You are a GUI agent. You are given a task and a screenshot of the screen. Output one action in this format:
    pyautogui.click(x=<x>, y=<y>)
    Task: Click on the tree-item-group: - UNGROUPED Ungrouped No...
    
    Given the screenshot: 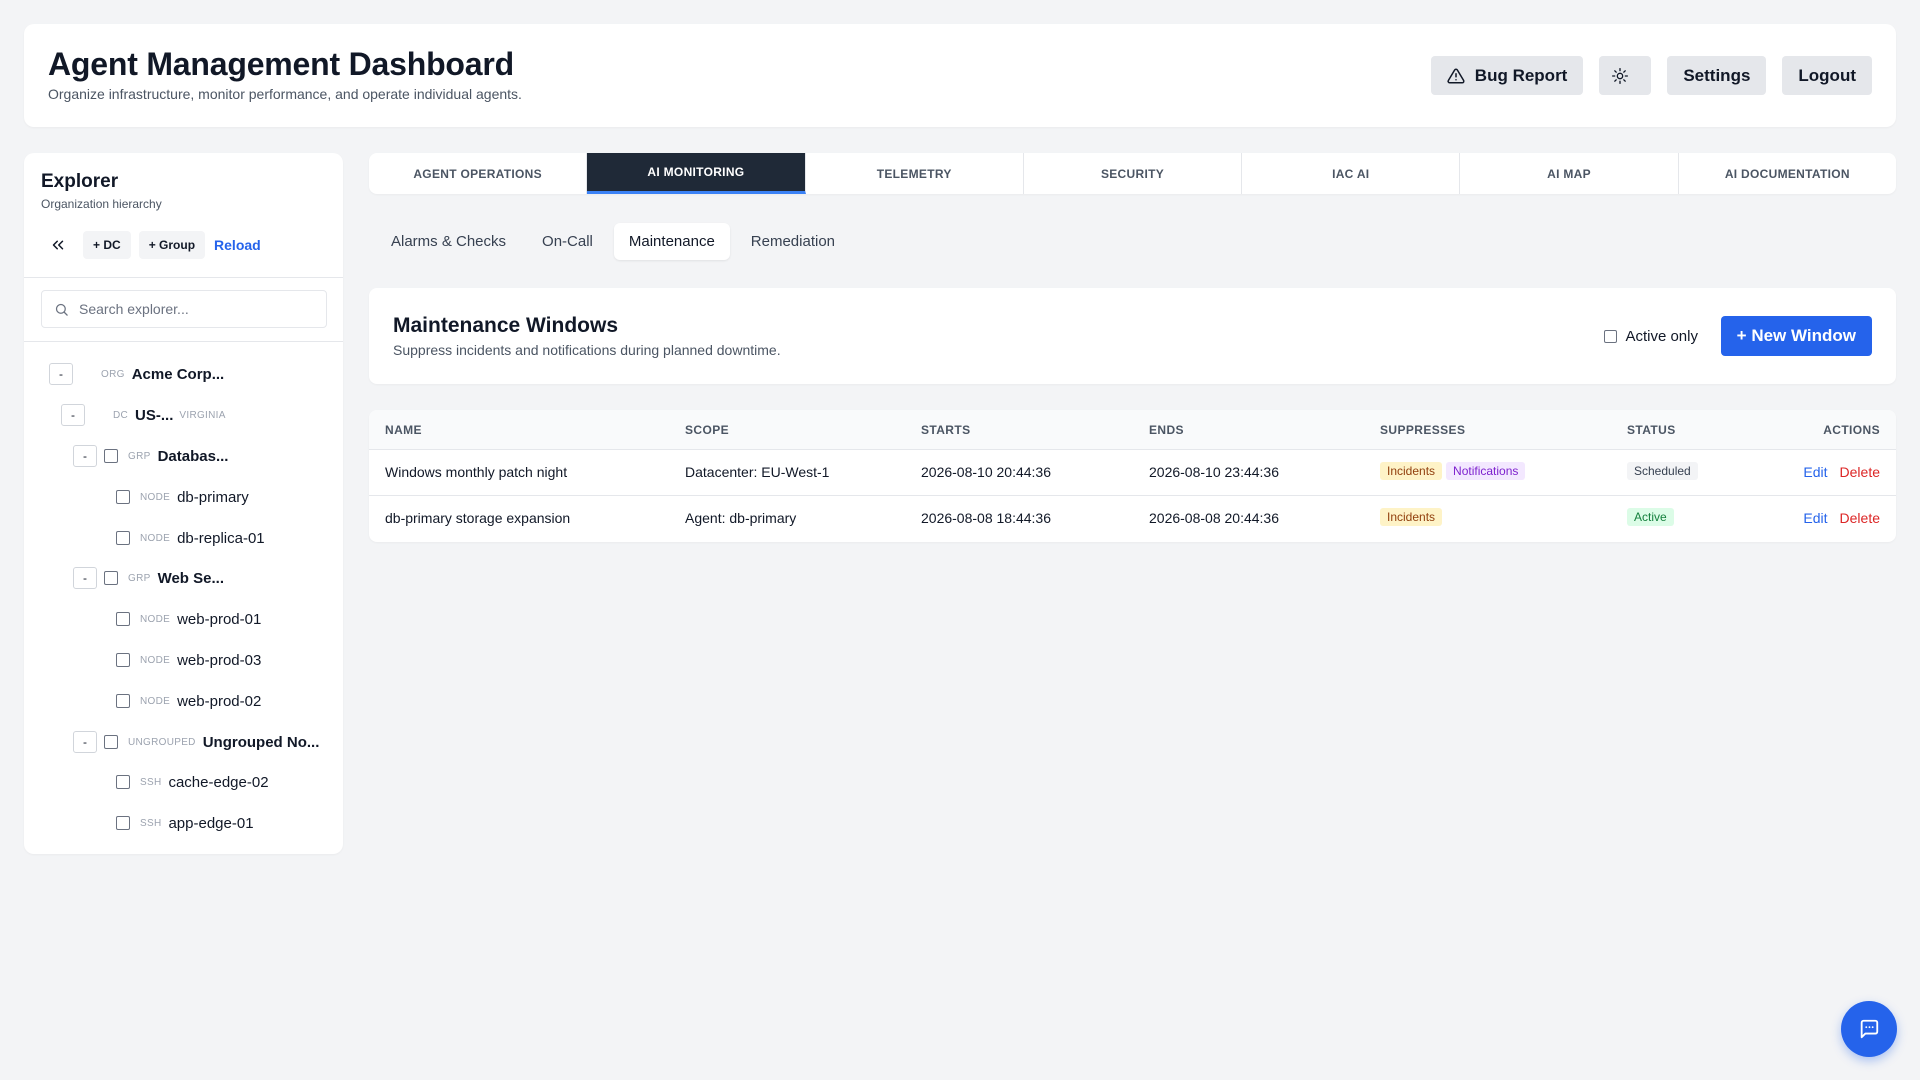 What is the action you would take?
    pyautogui.click(x=196, y=742)
    